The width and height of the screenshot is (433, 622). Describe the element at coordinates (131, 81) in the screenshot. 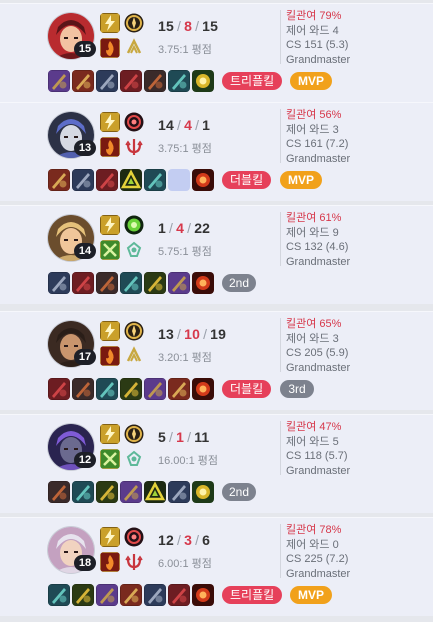

I see `gauntlet-item-icon` at that location.